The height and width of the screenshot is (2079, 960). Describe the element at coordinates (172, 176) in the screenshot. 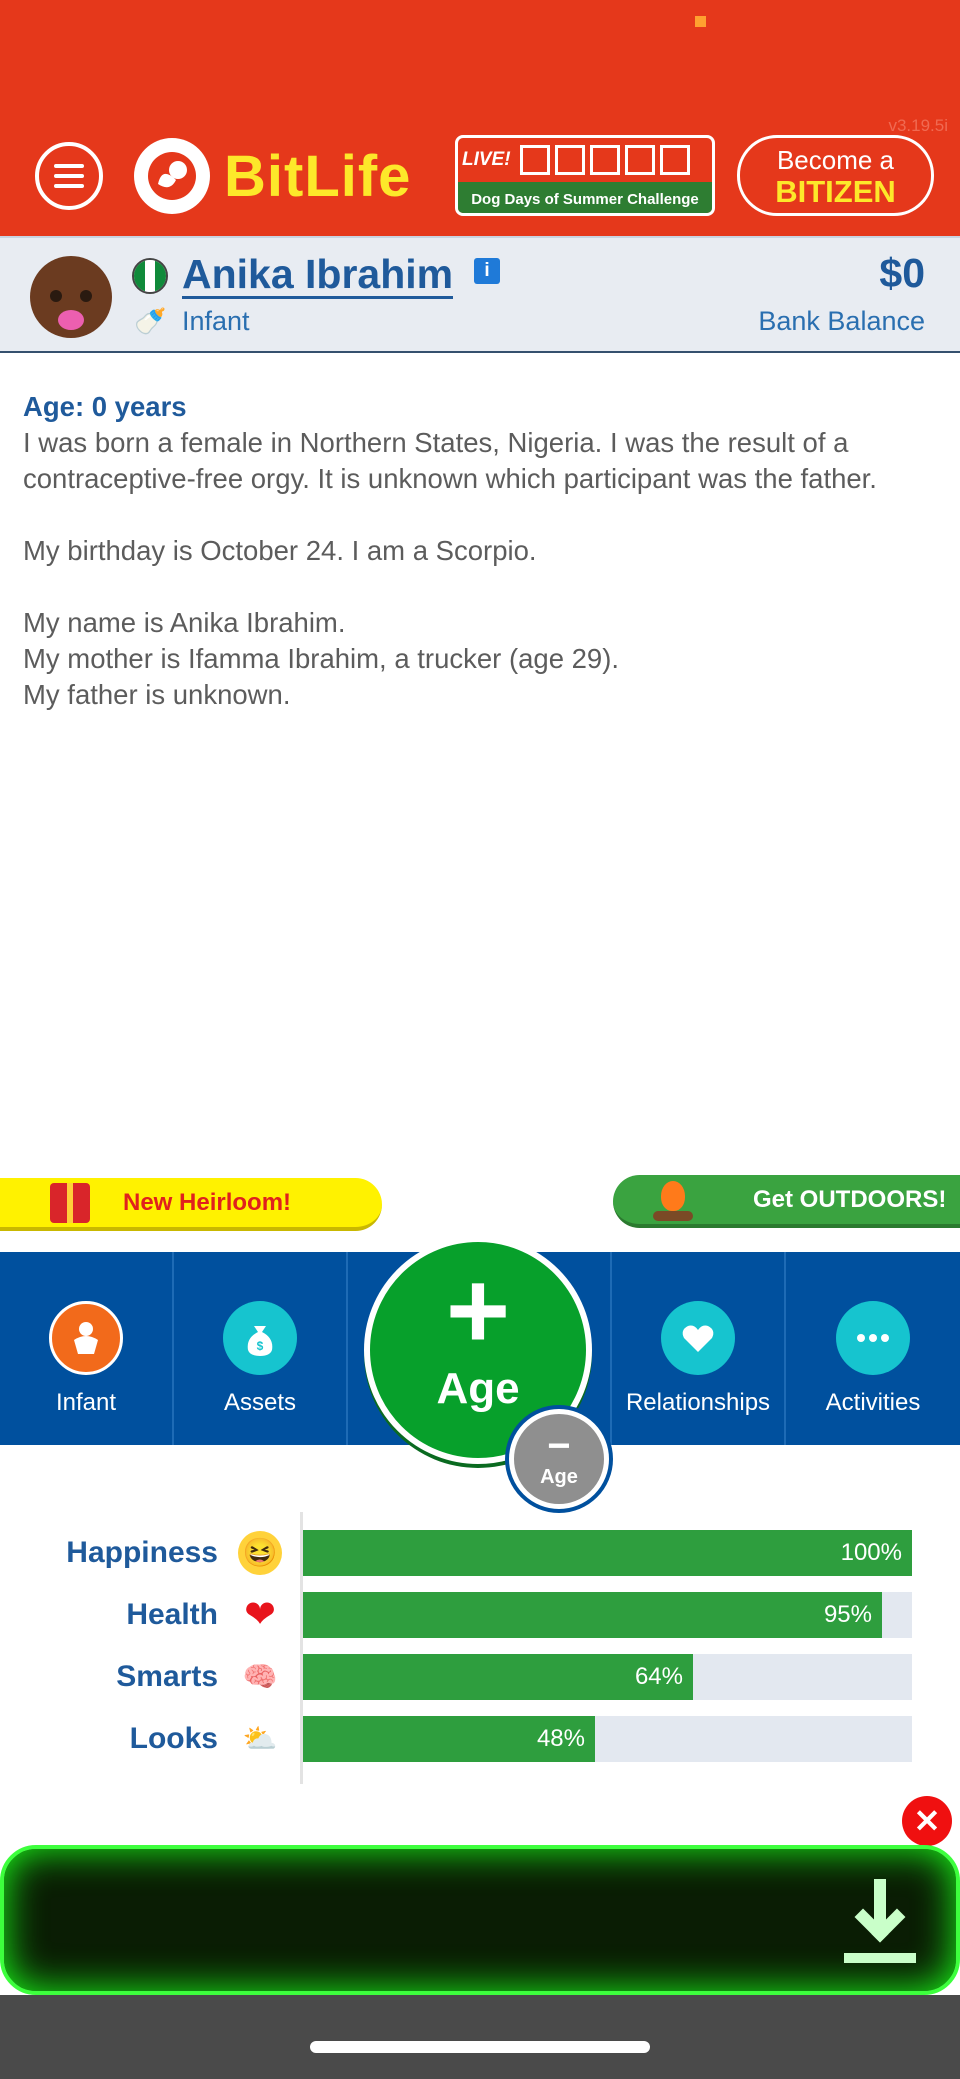

I see `embryo-logo-icon` at that location.